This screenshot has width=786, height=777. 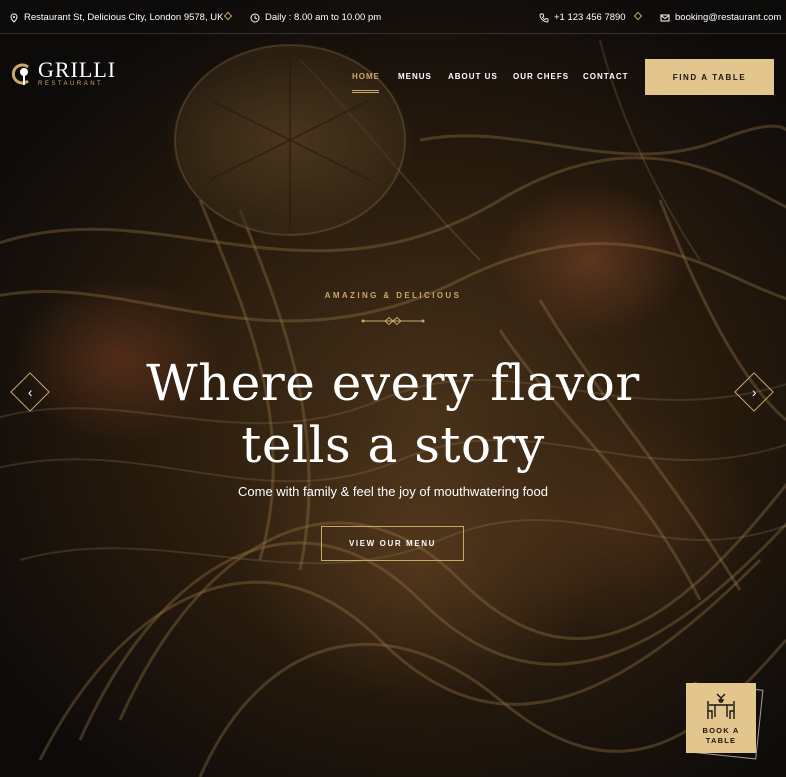 I want to click on logo-icon, so click(x=20, y=74).